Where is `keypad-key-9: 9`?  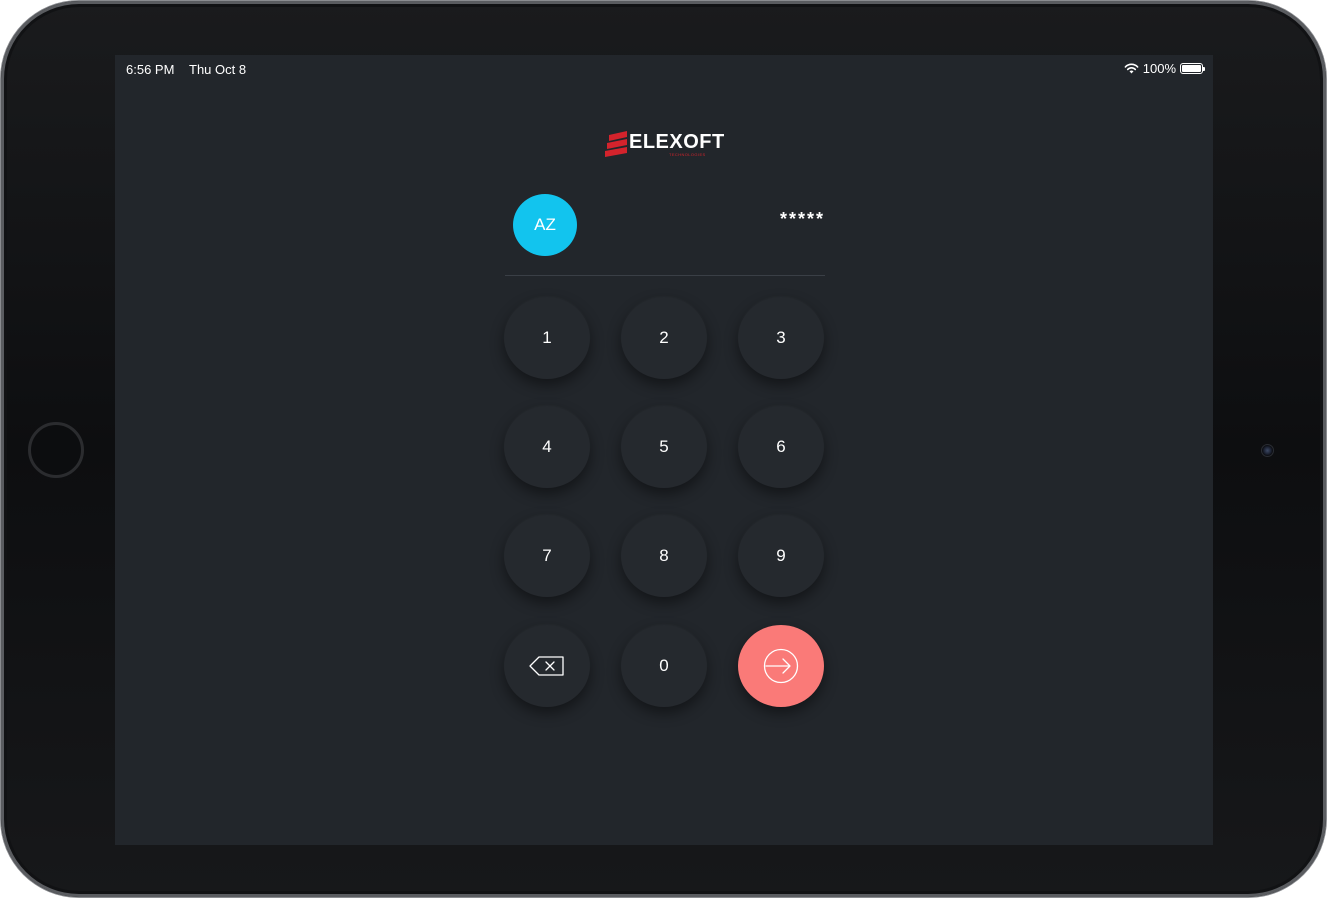 keypad-key-9: 9 is located at coordinates (781, 556).